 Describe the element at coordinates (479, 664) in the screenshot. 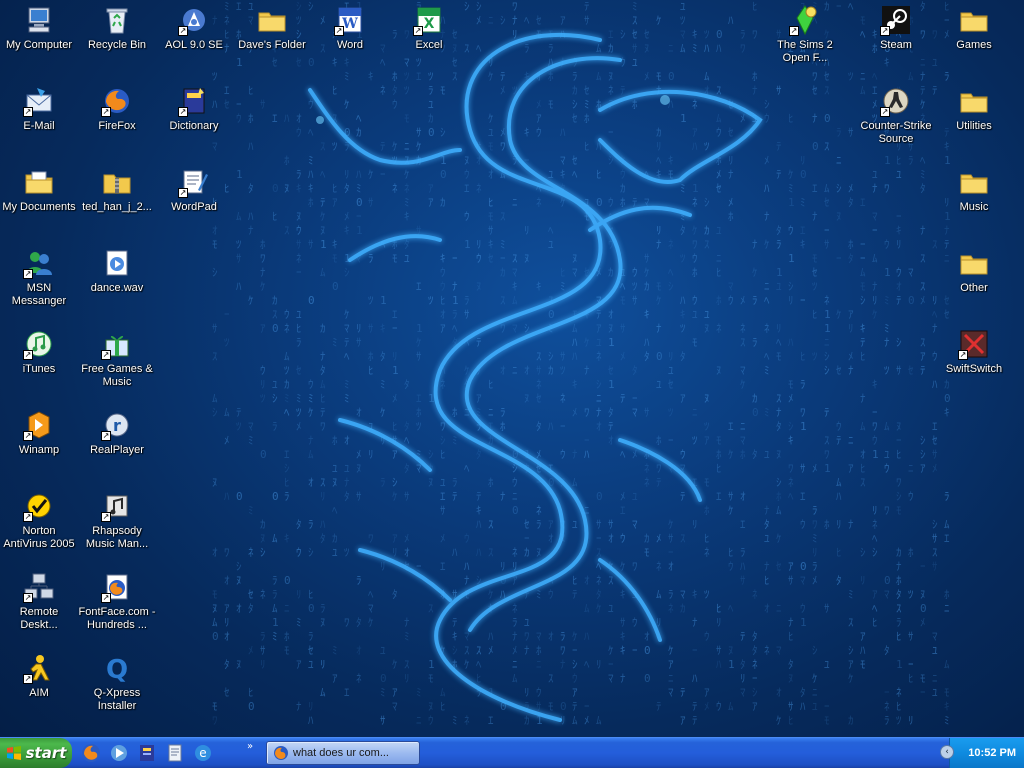

I see `svg-text: ﾍ` at that location.